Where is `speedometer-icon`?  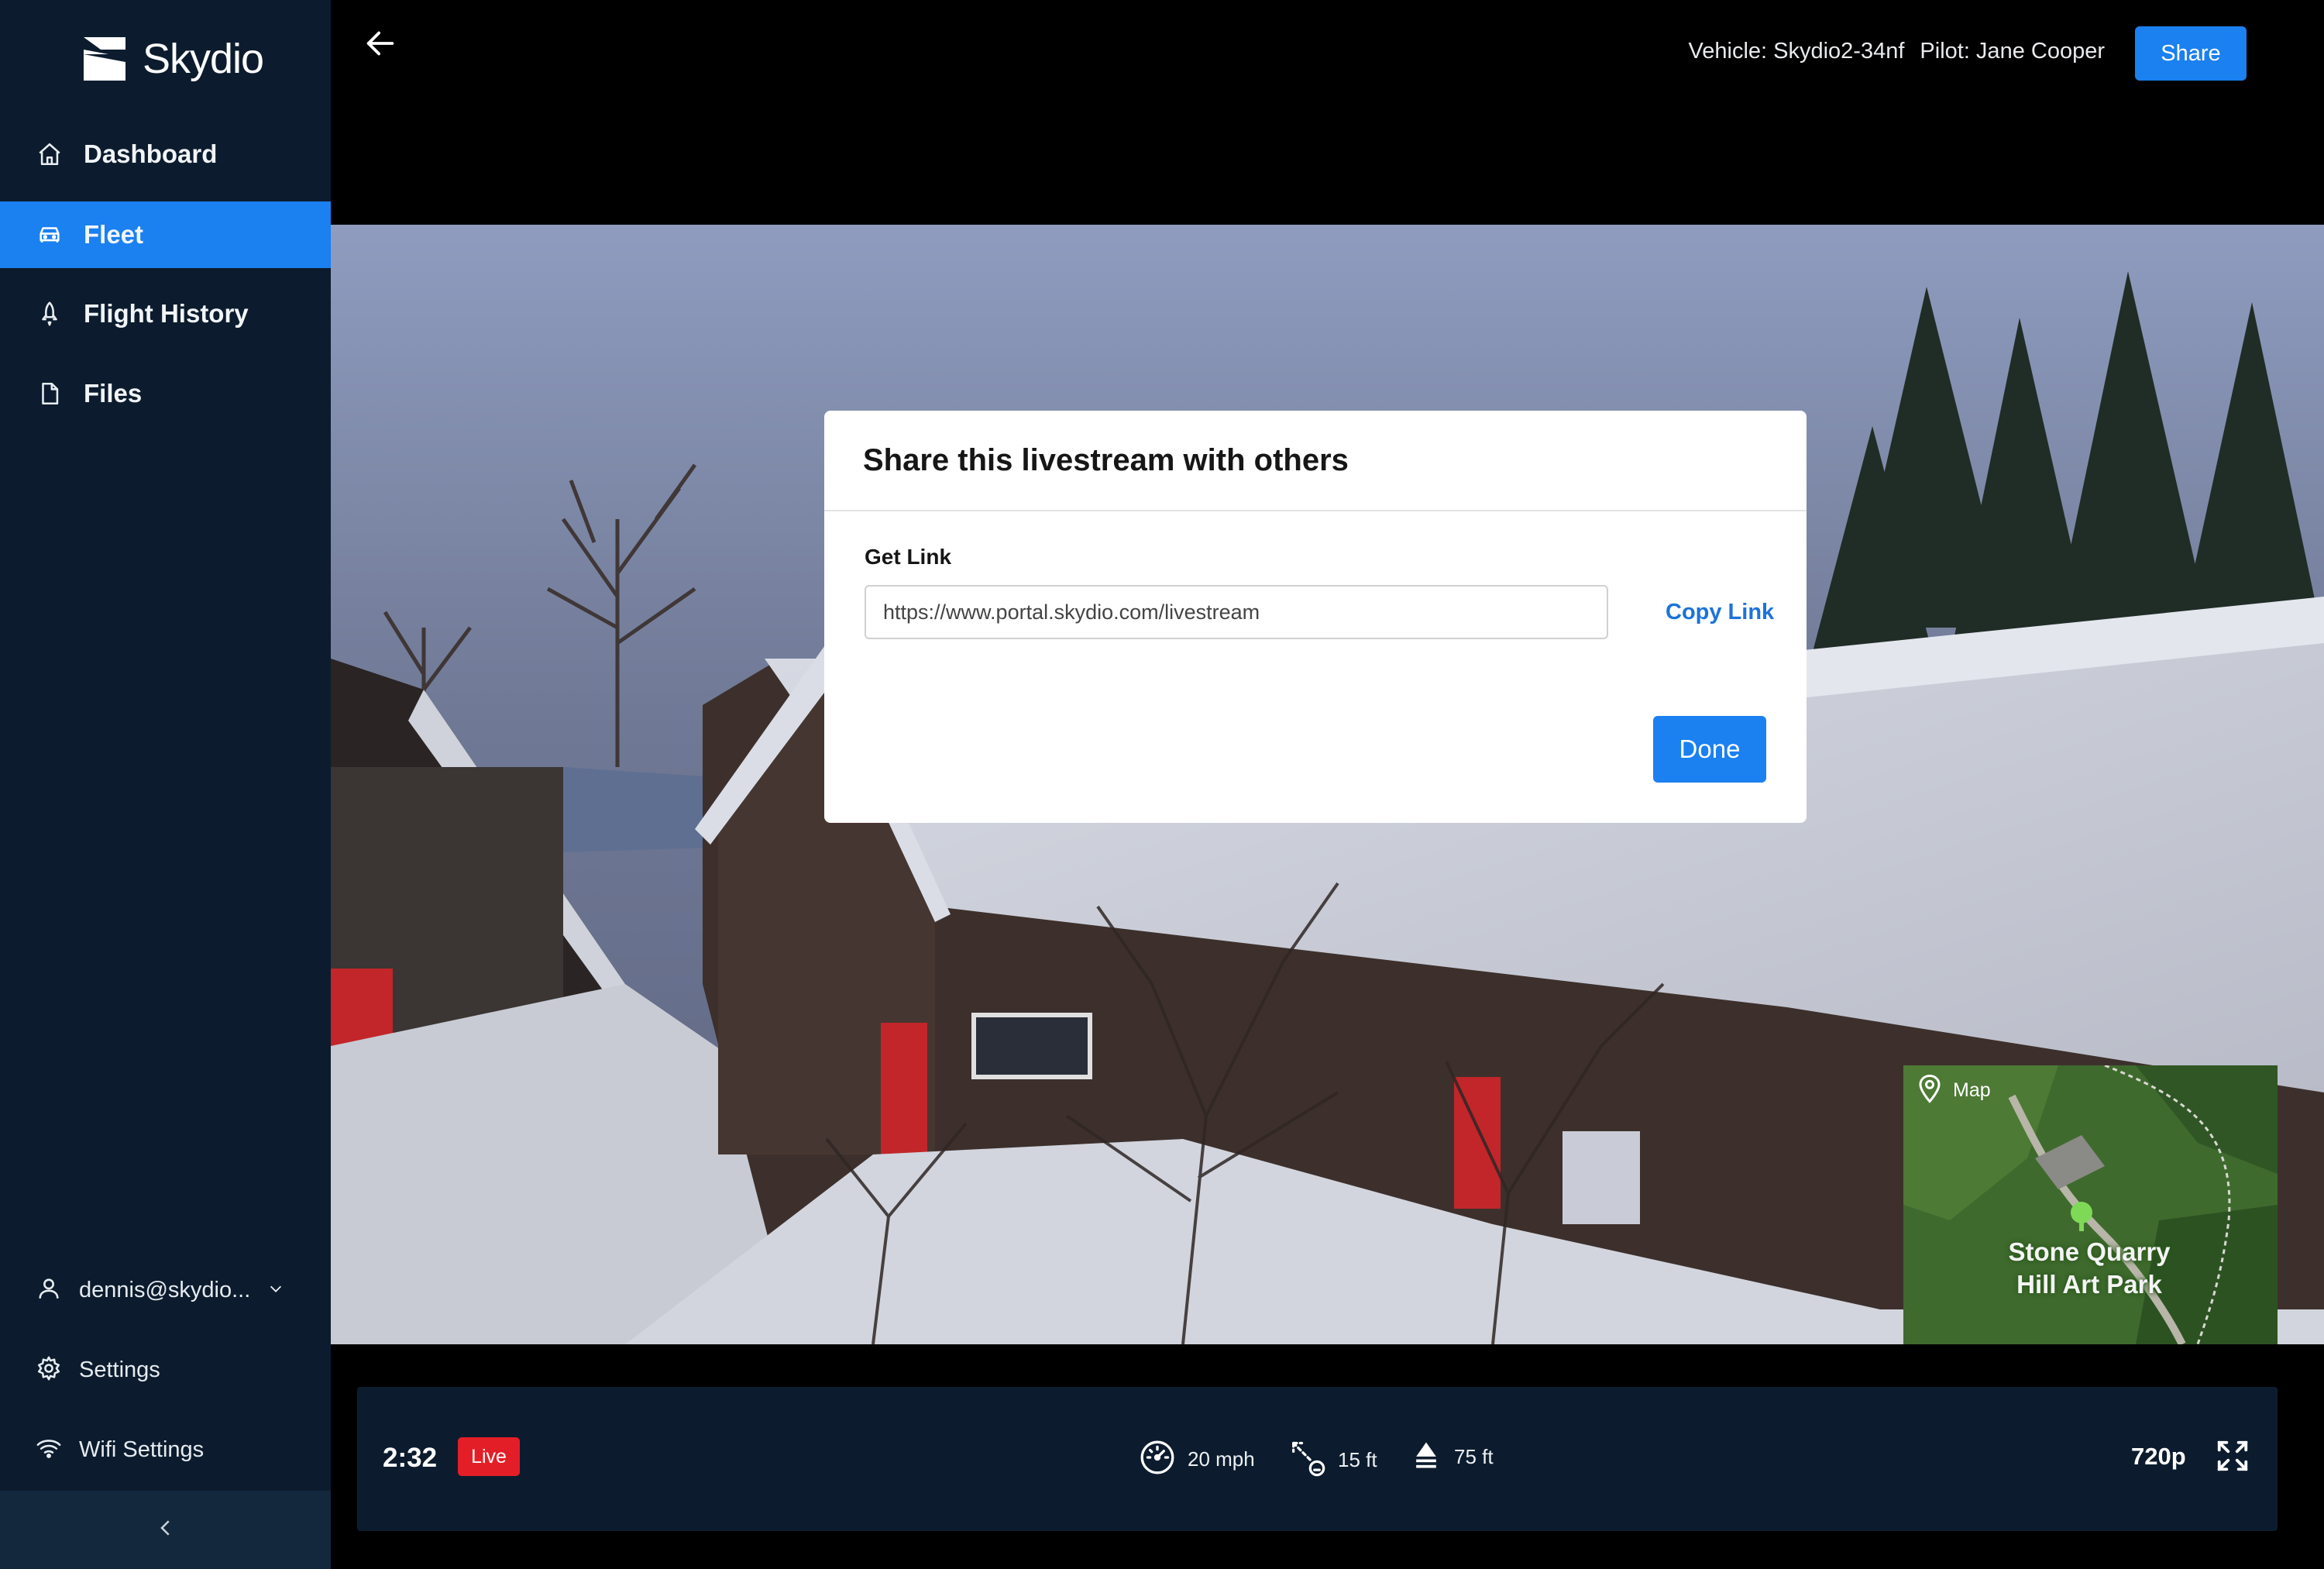
speedometer-icon is located at coordinates (1157, 1460).